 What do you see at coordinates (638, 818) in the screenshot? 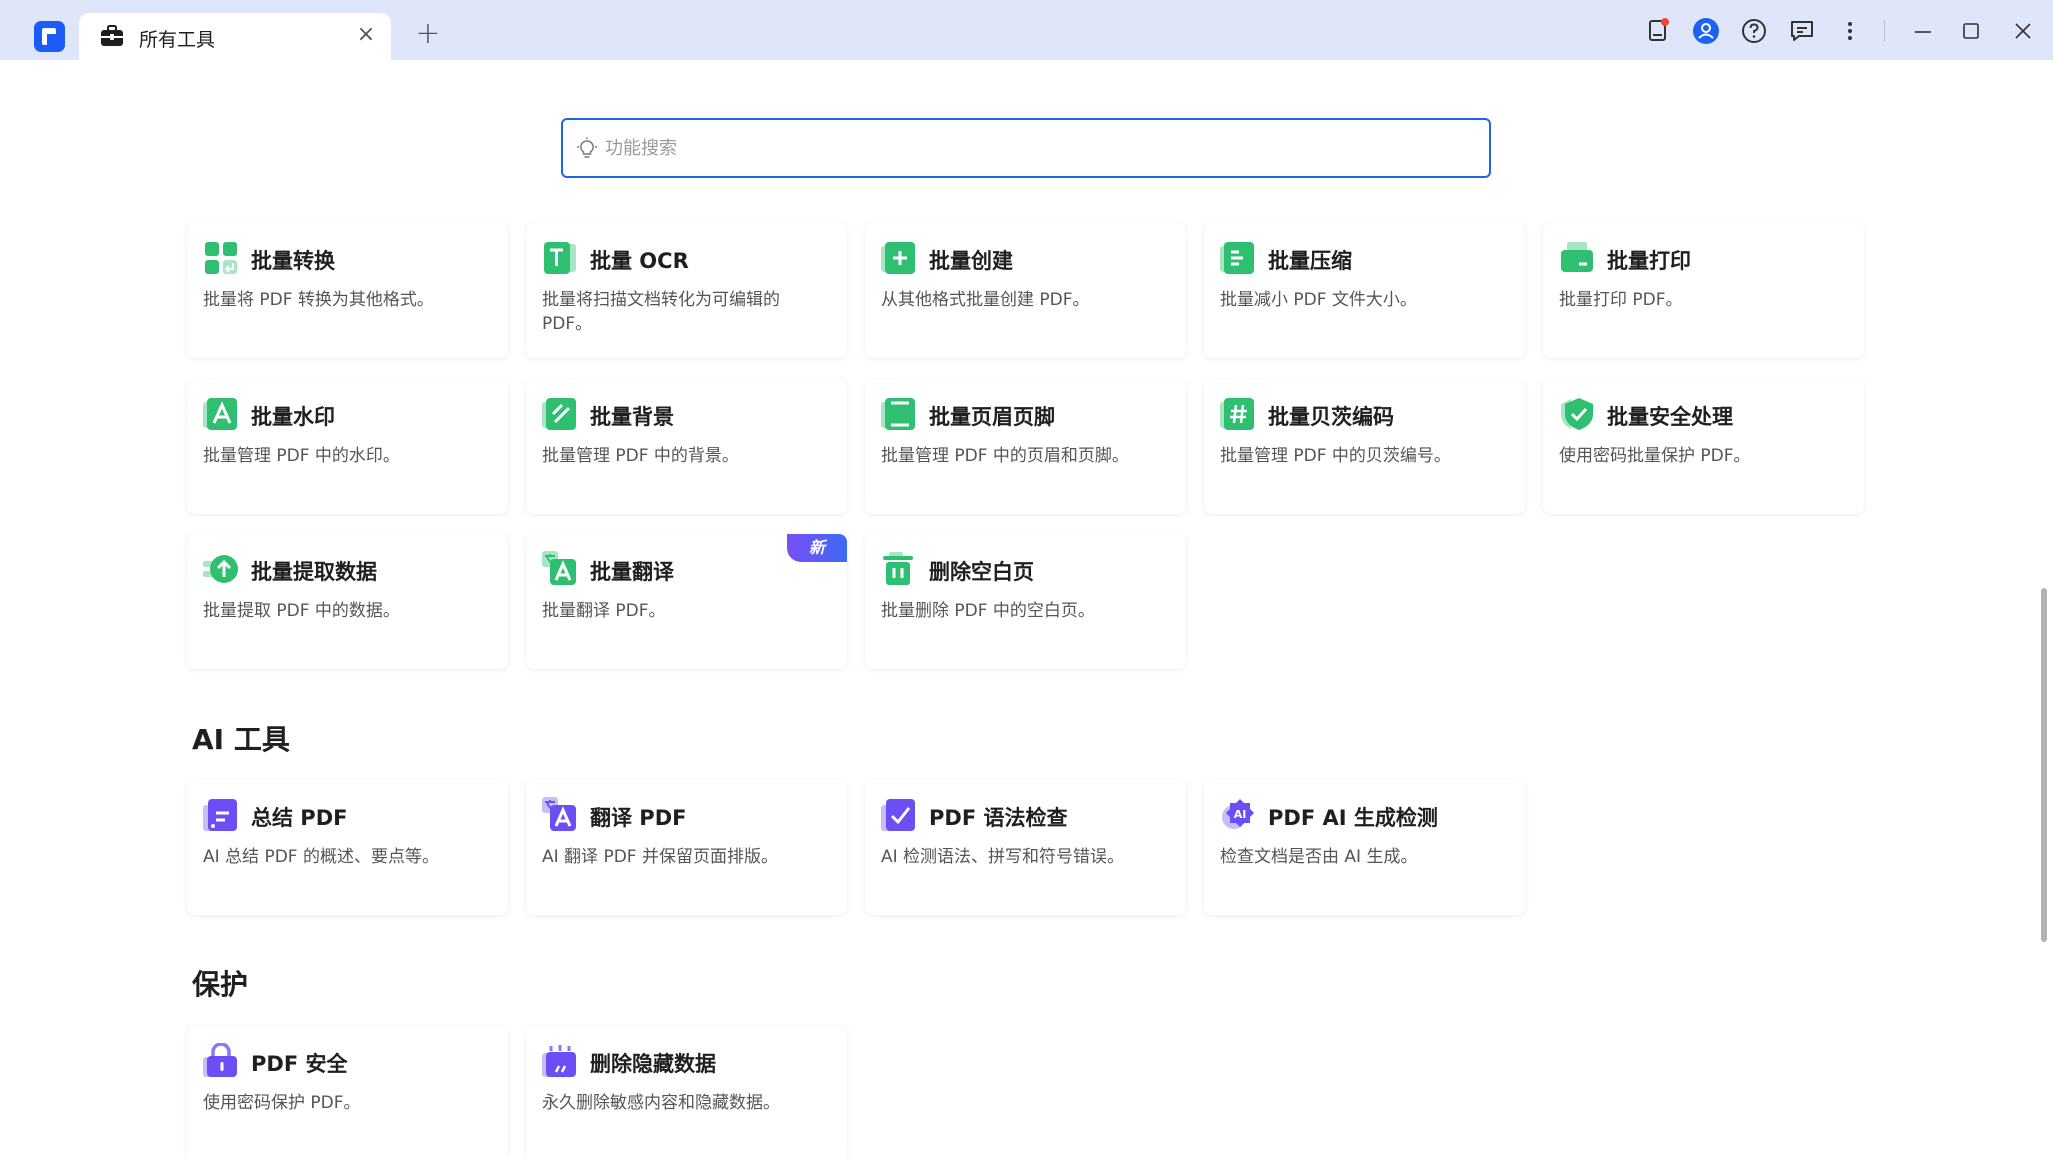
I see `tool-card-title: 翻译 PDF` at bounding box center [638, 818].